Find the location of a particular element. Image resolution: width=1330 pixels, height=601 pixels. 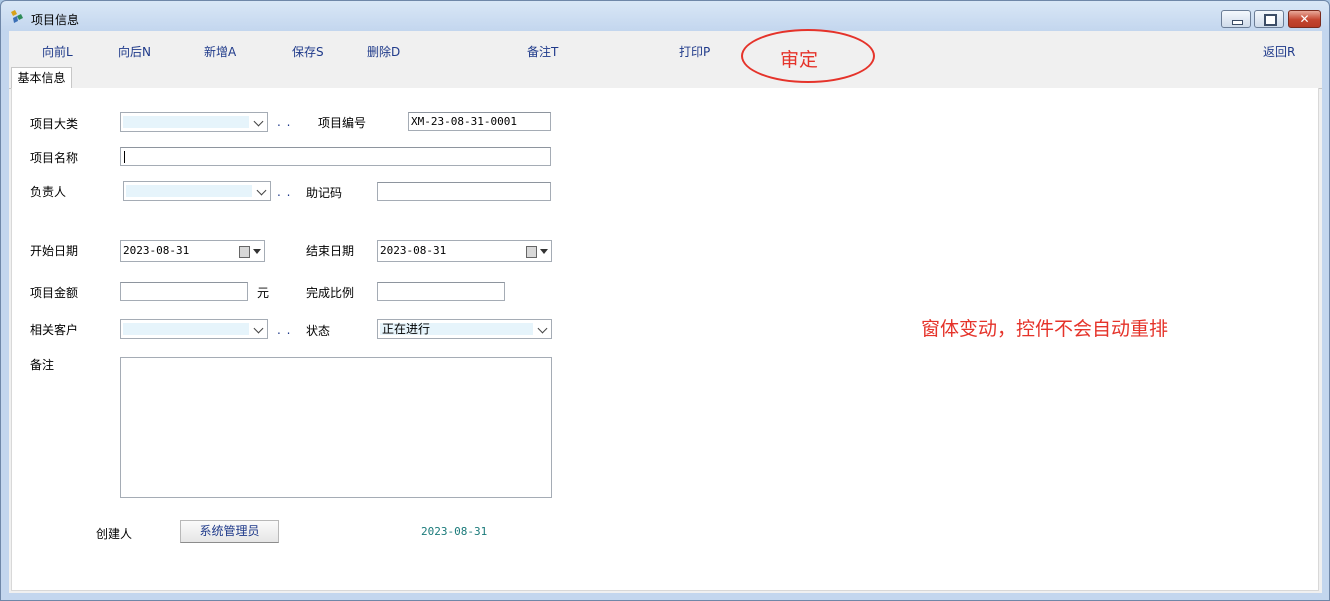

next-button: 向后N is located at coordinates (134, 51).